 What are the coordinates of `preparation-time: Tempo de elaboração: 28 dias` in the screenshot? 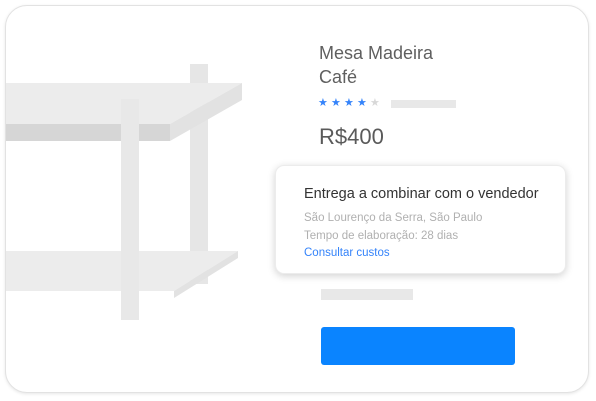 It's located at (381, 236).